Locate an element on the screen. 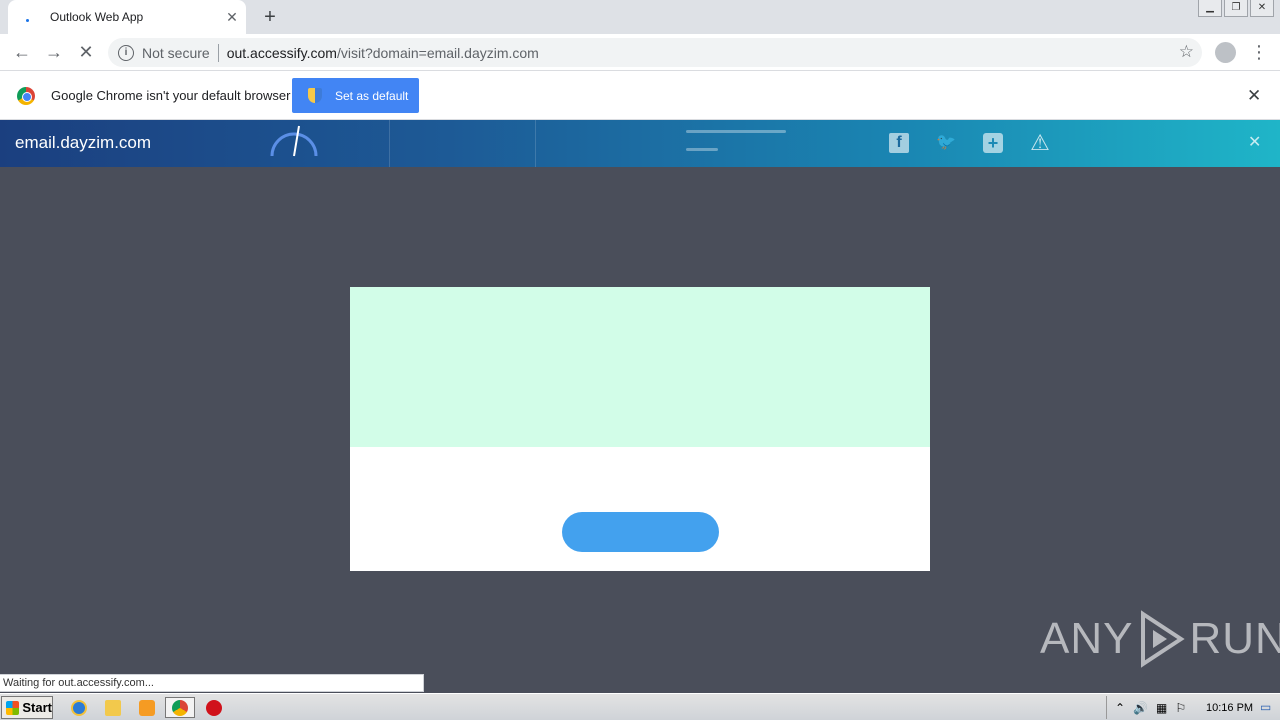 The width and height of the screenshot is (1280, 720). minimize-button: ▁ is located at coordinates (1210, 8).